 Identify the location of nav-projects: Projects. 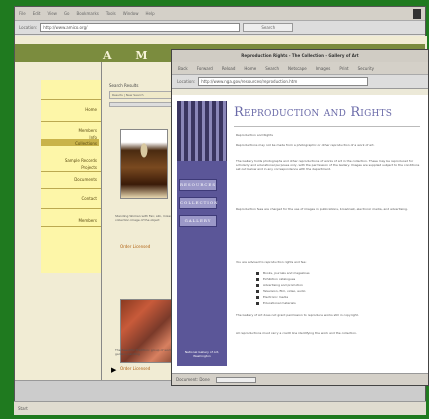
(56, 167).